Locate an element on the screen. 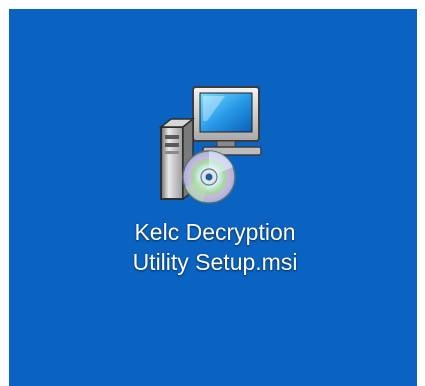  file-name-line-2: Utility Setup.msi is located at coordinates (215, 262).